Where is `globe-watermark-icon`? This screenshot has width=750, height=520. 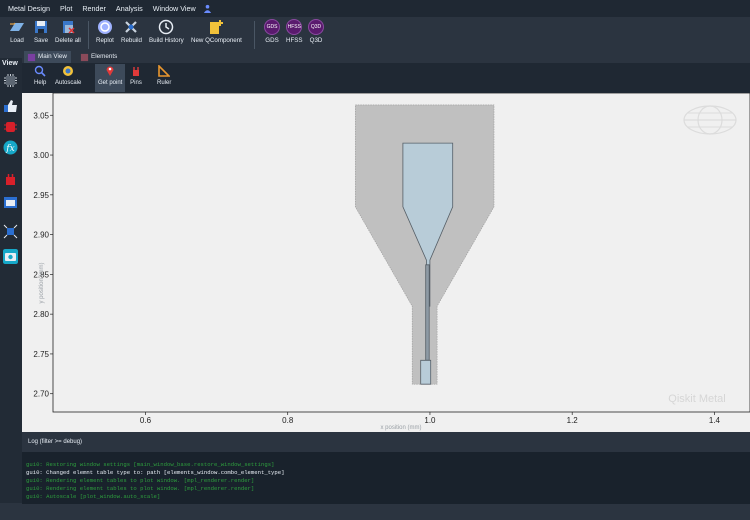 globe-watermark-icon is located at coordinates (710, 120).